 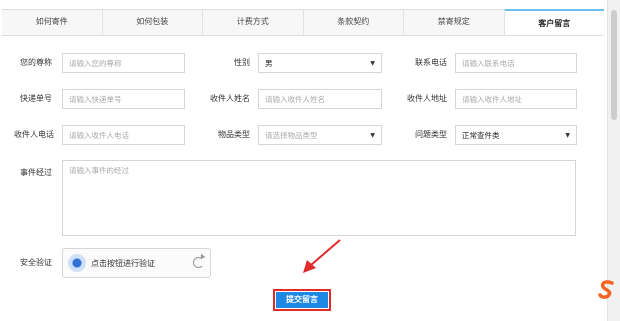 I want to click on submit-button: 提交留言, so click(x=302, y=300).